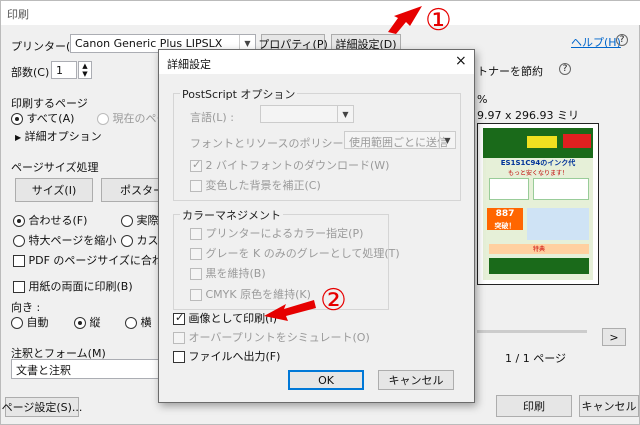 This screenshot has width=640, height=425. I want to click on size-button: サイズ(I), so click(54, 190).